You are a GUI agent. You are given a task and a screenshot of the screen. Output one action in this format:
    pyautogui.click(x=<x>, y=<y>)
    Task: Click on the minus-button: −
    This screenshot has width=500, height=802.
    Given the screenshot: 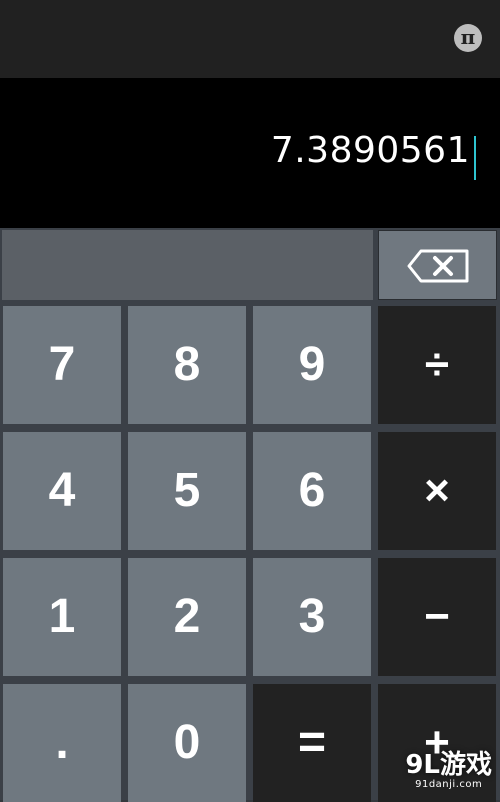 What is the action you would take?
    pyautogui.click(x=437, y=617)
    